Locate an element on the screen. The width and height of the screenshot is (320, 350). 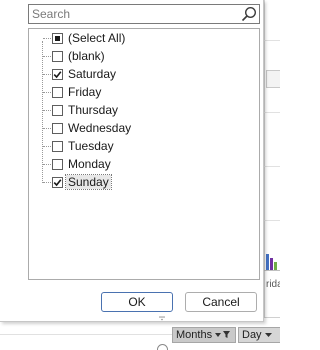
pivot-field-label: Day is located at coordinates (252, 335).